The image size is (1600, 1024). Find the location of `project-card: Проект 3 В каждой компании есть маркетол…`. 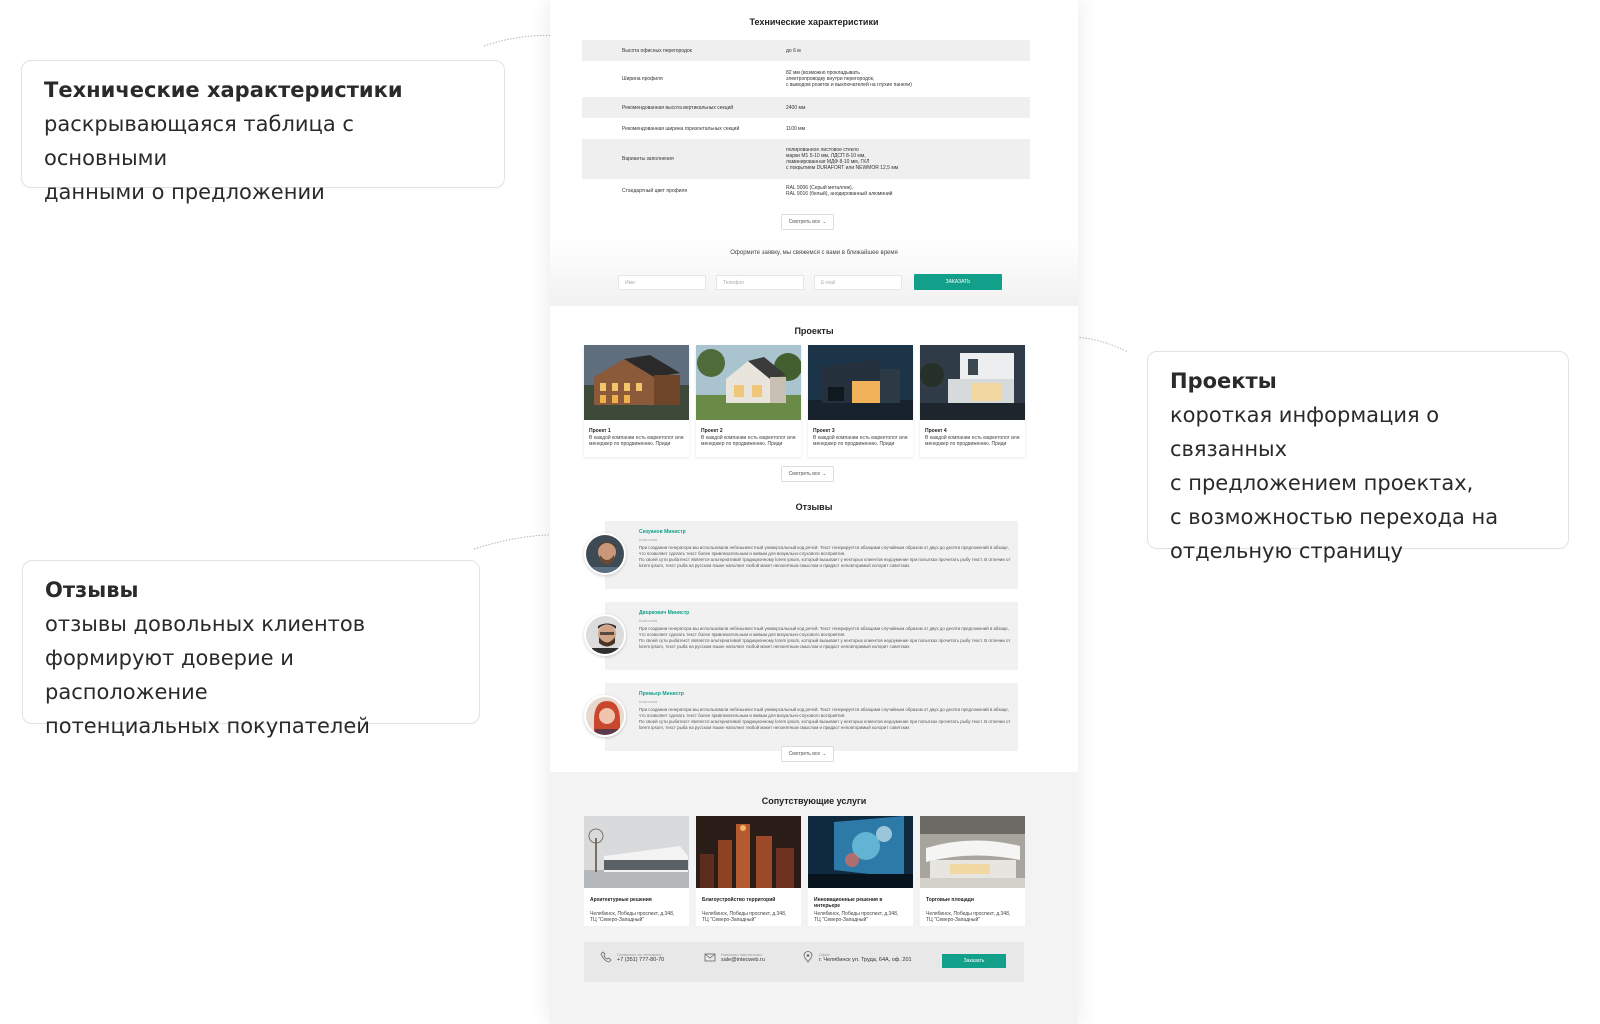

project-card: Проект 3 В каждой компании есть маркетол… is located at coordinates (860, 401).